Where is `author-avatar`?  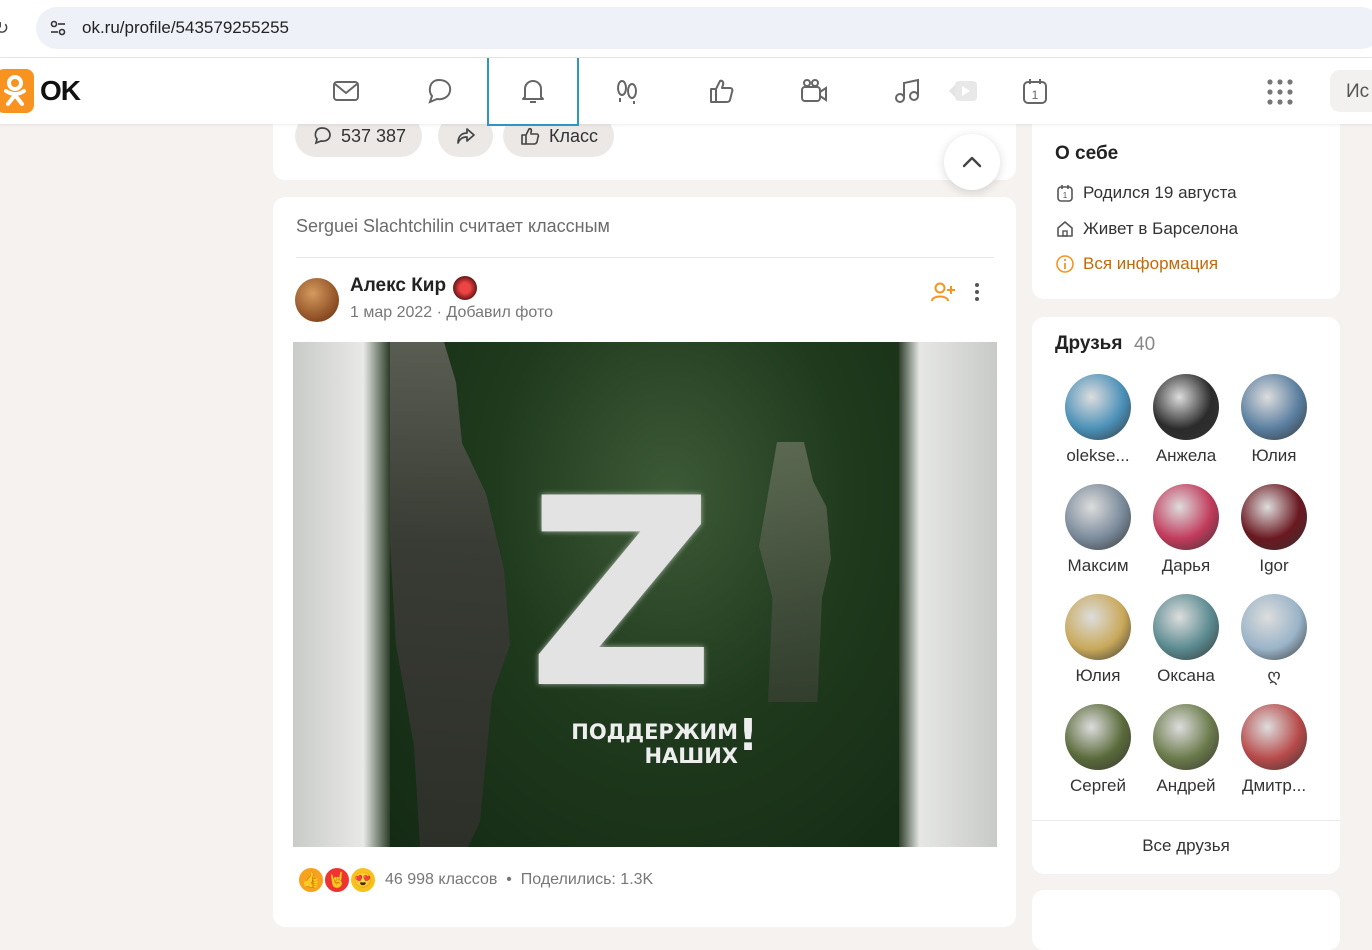 author-avatar is located at coordinates (317, 300).